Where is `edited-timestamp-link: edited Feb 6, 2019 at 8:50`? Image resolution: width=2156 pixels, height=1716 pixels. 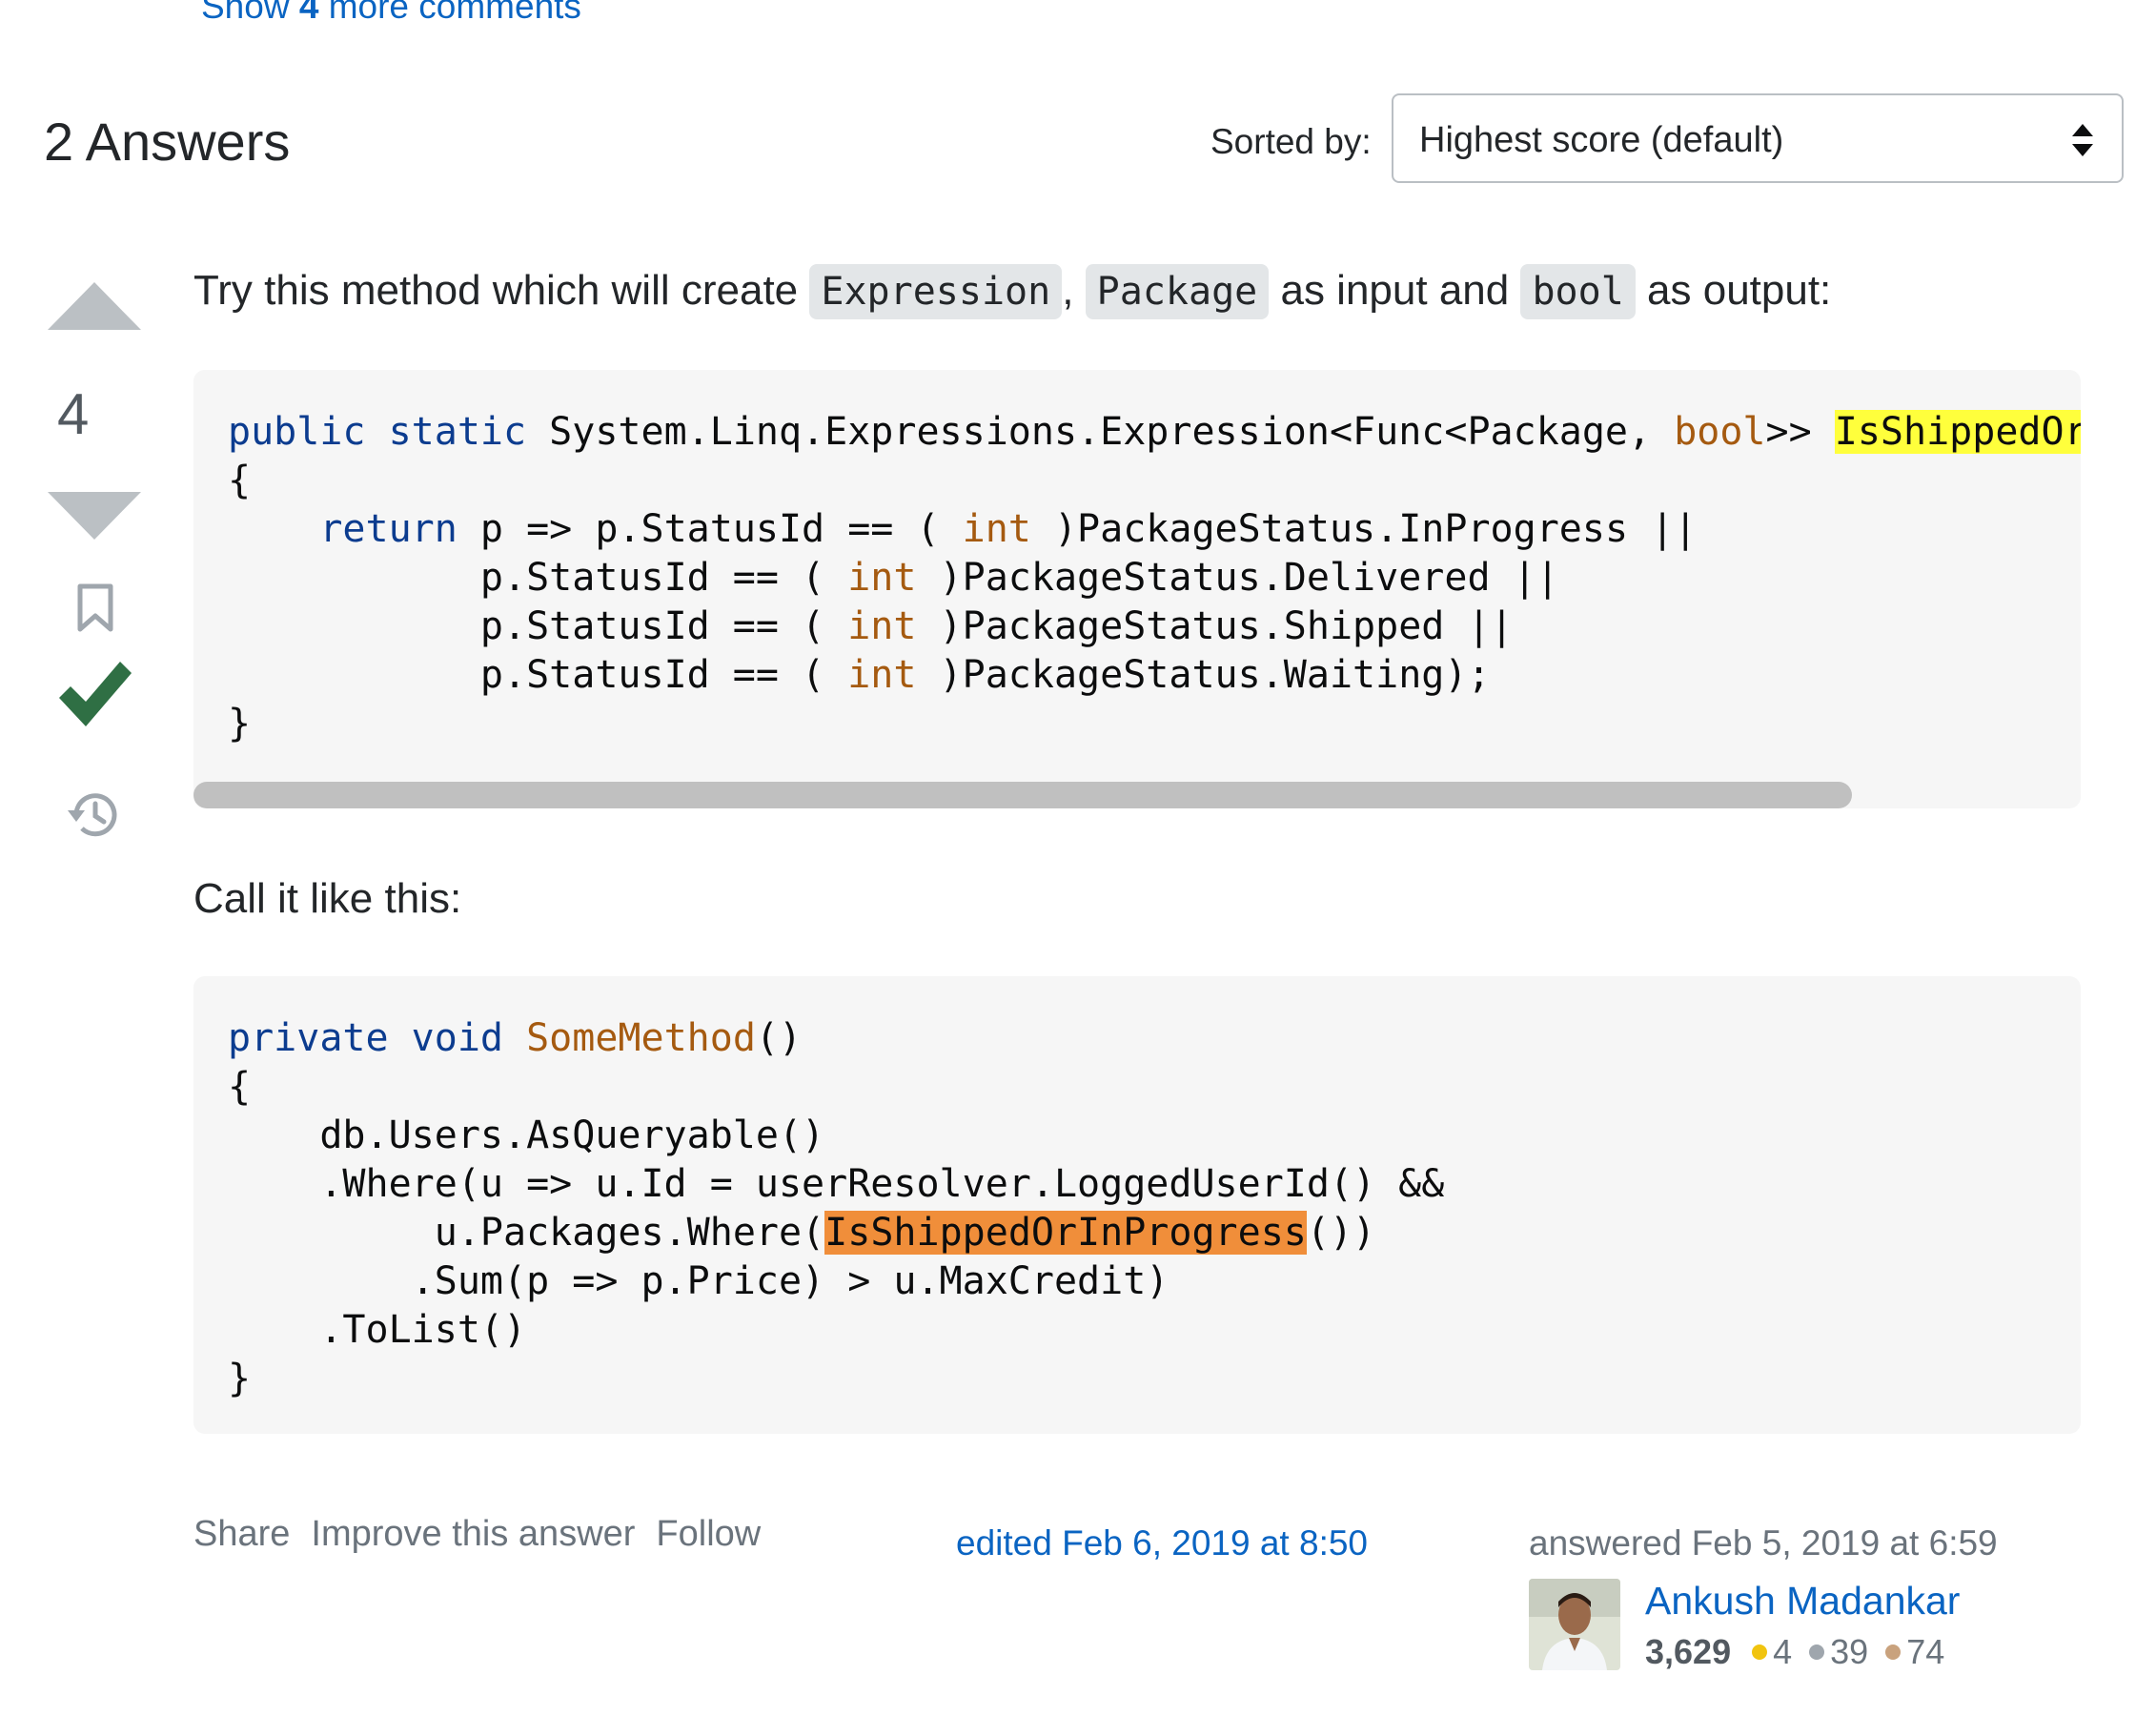
edited-timestamp-link: edited Feb 6, 2019 at 8:50 is located at coordinates (1162, 1543).